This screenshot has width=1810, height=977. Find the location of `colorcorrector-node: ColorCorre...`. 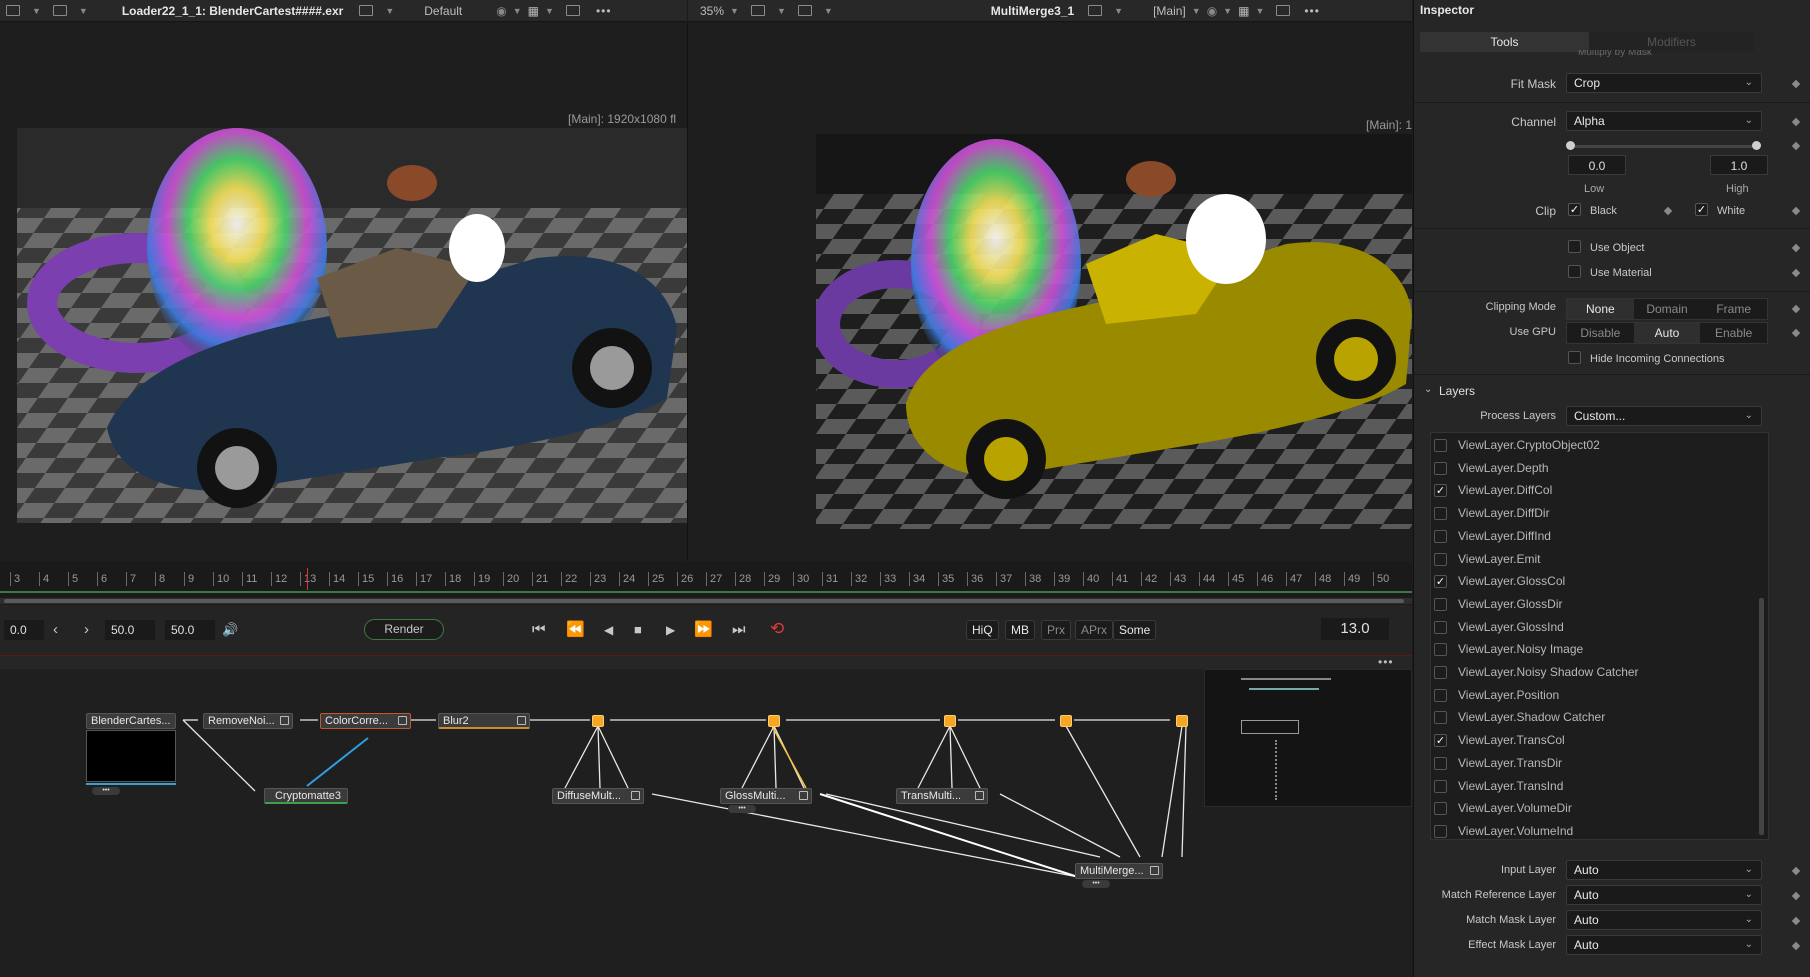

colorcorrector-node: ColorCorre... is located at coordinates (365, 721).